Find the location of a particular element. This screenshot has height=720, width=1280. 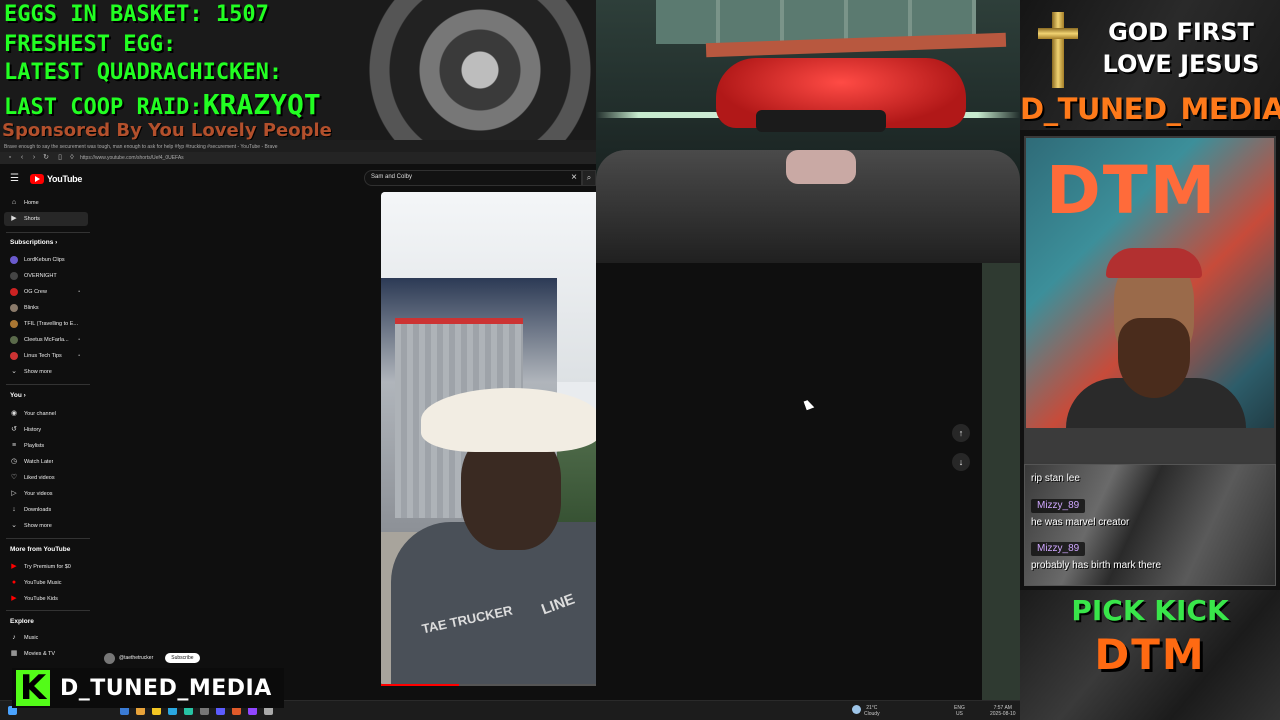

sidebar-item-subscription: Linus Tech Tips • is located at coordinates (46, 356).